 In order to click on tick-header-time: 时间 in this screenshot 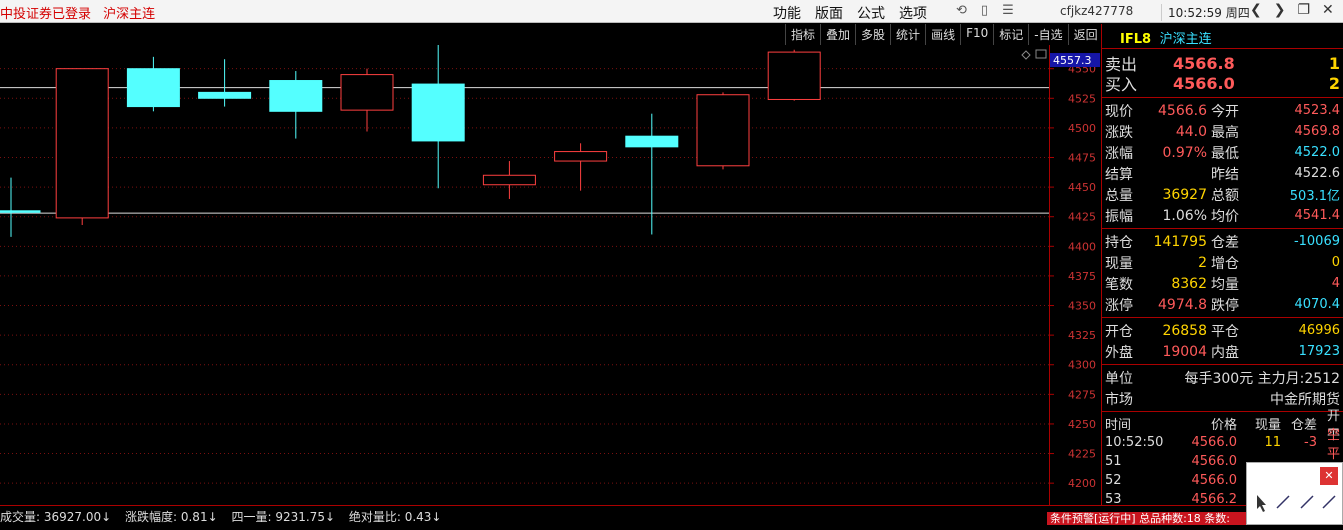, I will do `click(1140, 423)`.